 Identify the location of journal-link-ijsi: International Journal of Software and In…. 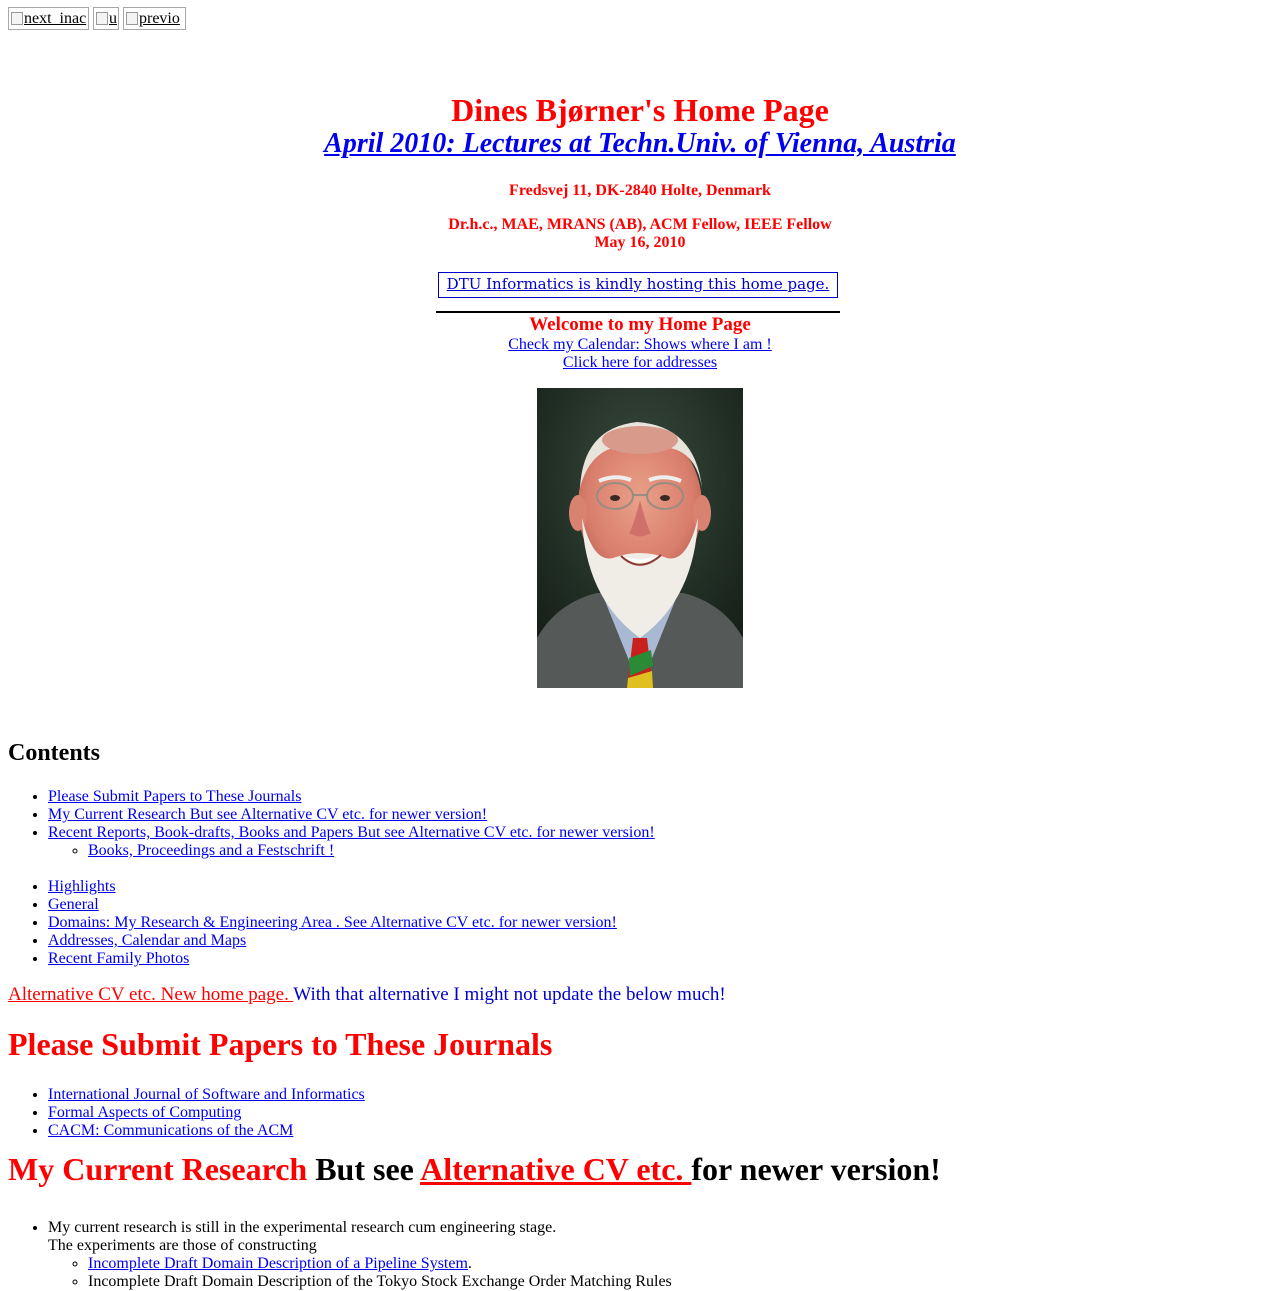
(206, 1094).